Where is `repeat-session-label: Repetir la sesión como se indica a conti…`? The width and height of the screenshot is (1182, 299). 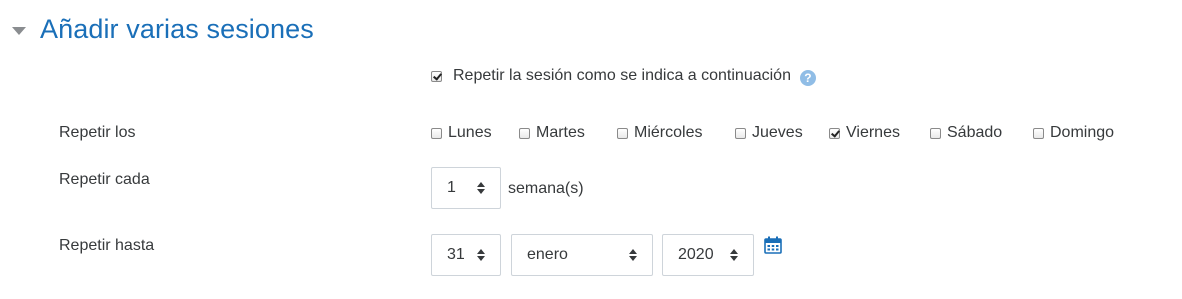 repeat-session-label: Repetir la sesión como se indica a conti… is located at coordinates (622, 76).